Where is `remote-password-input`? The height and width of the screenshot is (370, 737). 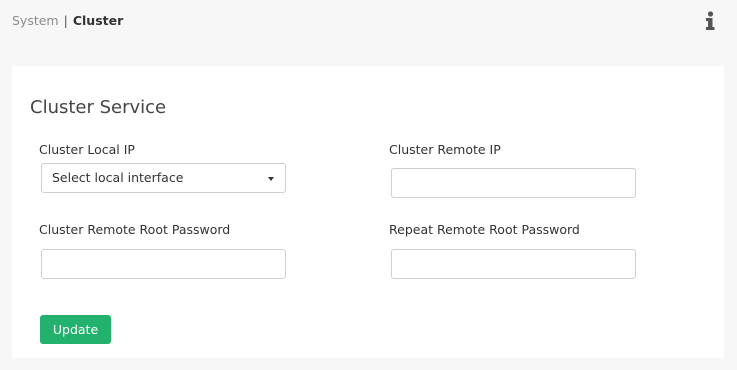
remote-password-input is located at coordinates (163, 264).